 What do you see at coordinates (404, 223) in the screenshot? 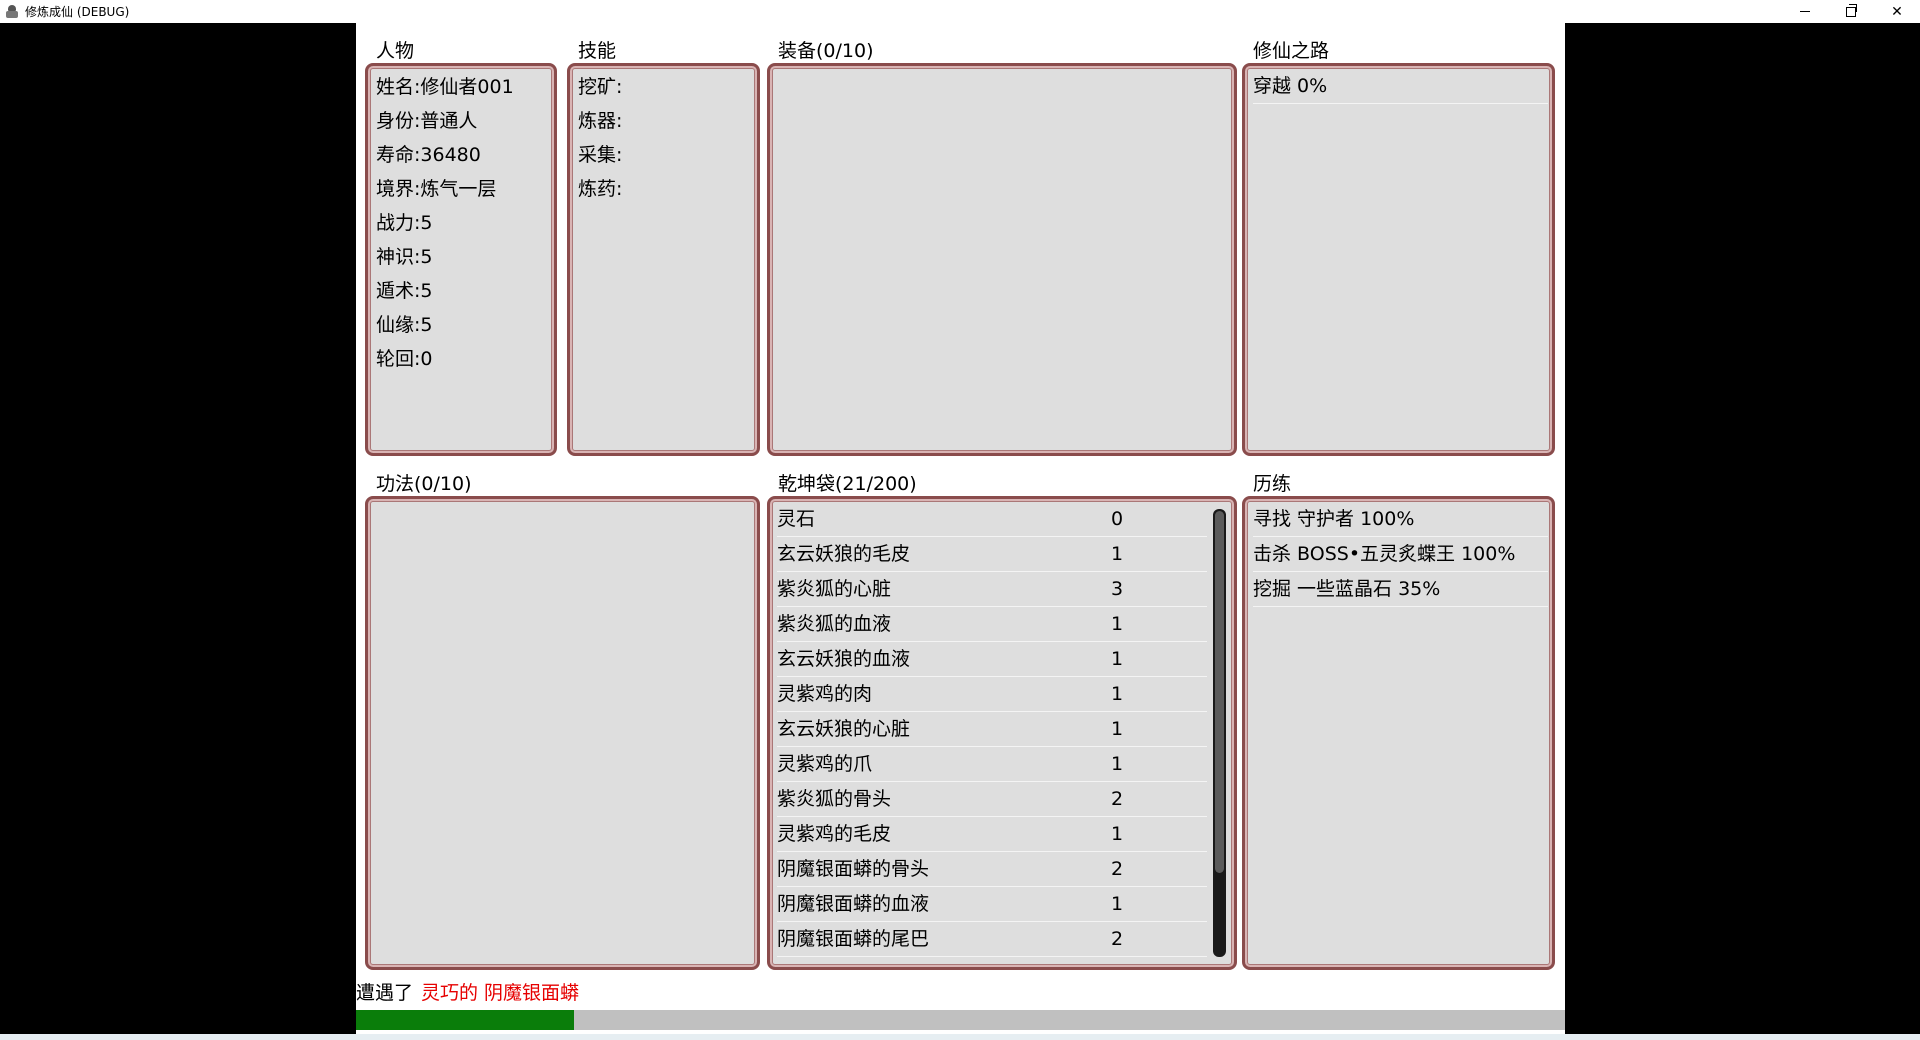
I see `character-stat: 战力:5` at bounding box center [404, 223].